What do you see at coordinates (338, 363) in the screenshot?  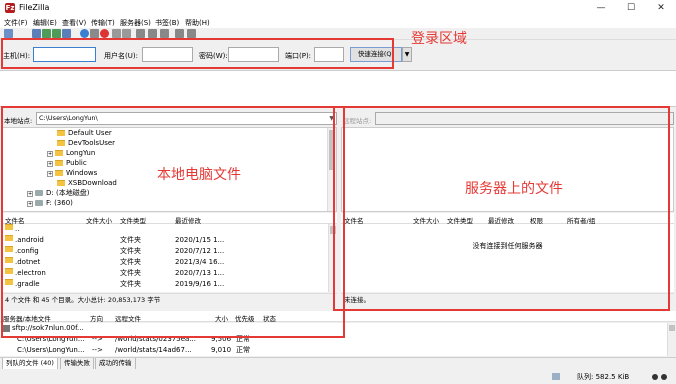 I see `queue-tabs: 列队的文件 (40) 传输失败 成功的传输` at bounding box center [338, 363].